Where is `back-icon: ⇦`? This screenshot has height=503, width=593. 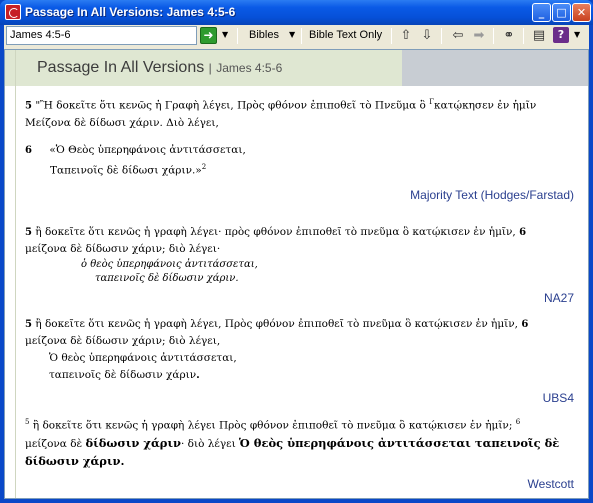 back-icon: ⇦ is located at coordinates (458, 36).